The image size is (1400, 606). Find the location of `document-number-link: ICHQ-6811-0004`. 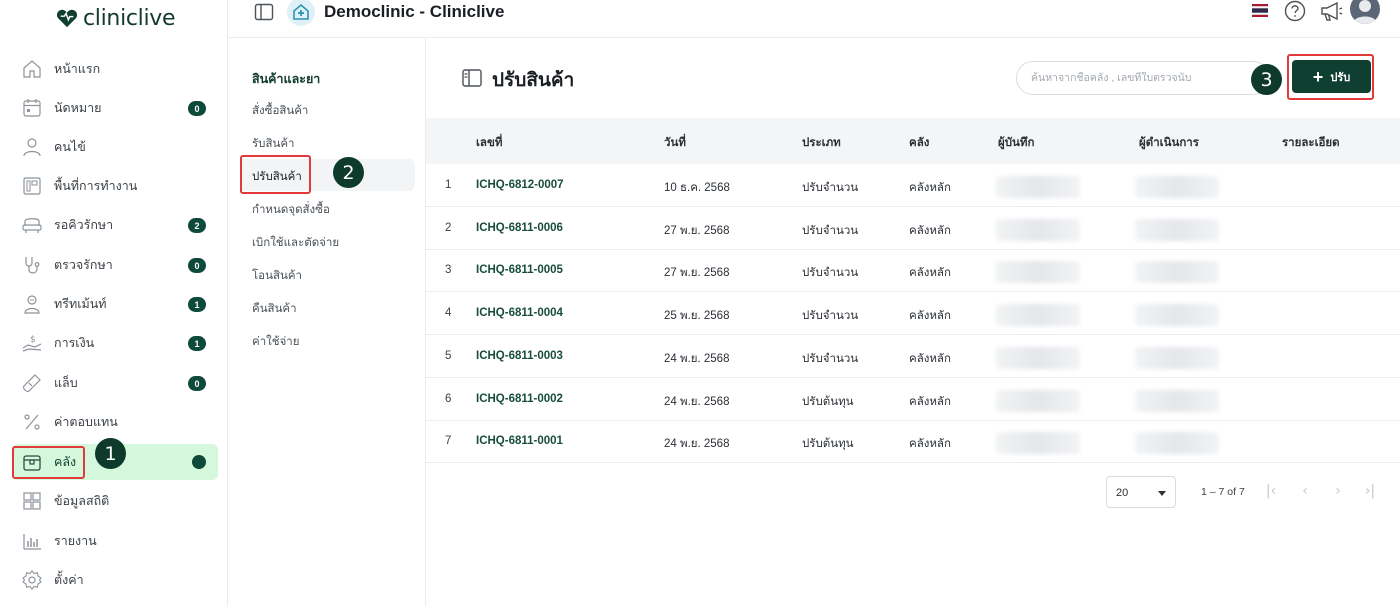

document-number-link: ICHQ-6811-0004 is located at coordinates (519, 313).